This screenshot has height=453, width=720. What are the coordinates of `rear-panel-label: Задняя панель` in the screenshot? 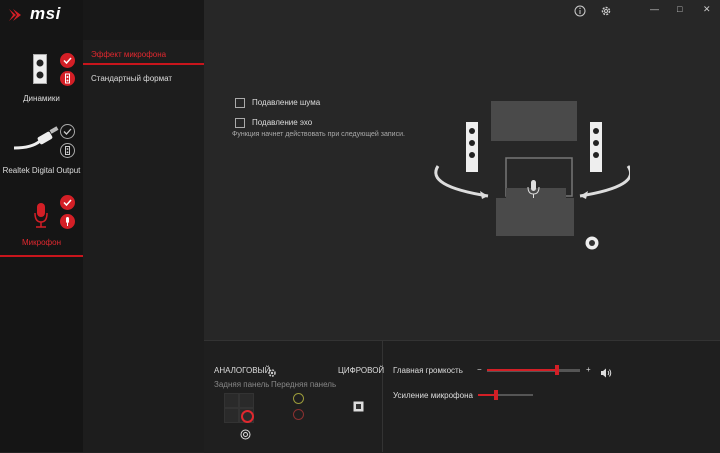 It's located at (242, 384).